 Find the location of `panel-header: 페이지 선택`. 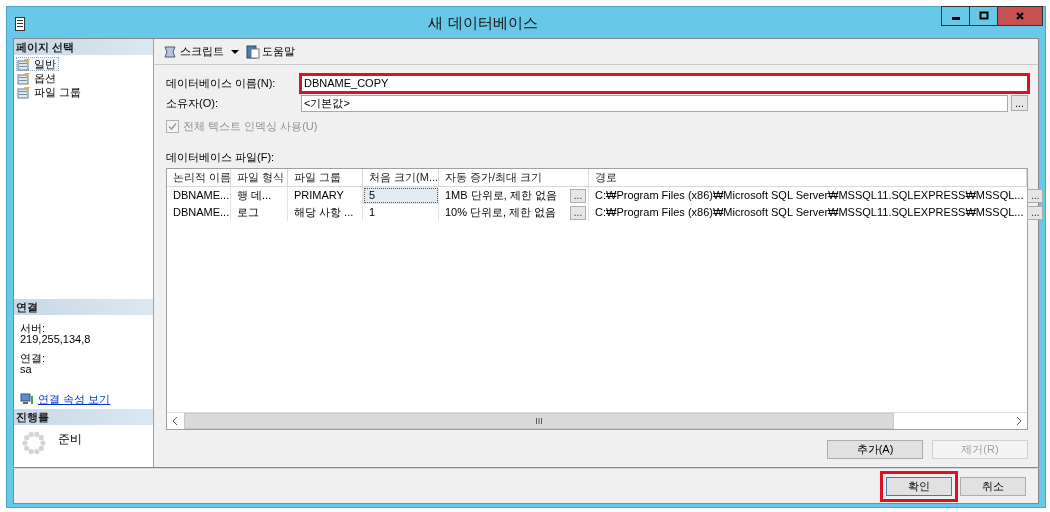

panel-header: 페이지 선택 is located at coordinates (83, 47).